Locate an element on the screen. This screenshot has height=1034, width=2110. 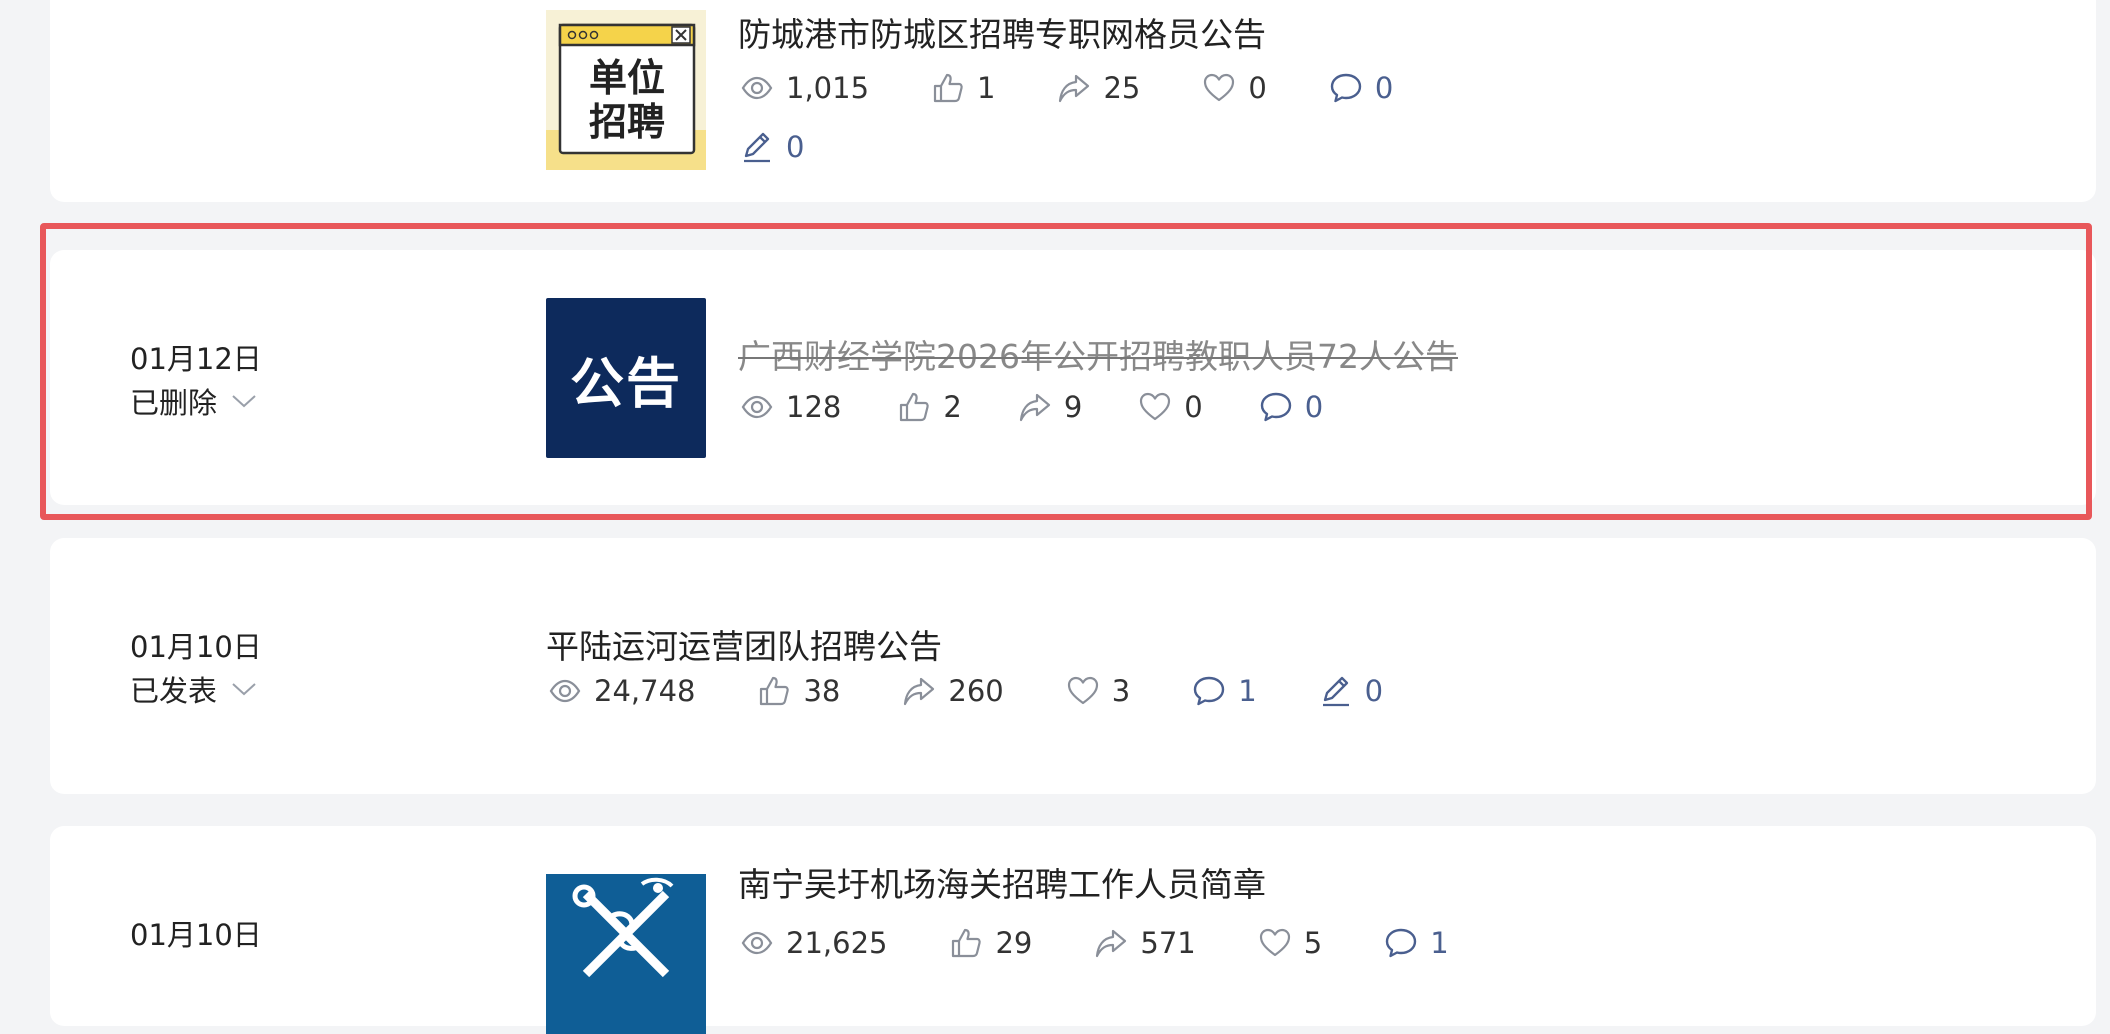
views-stat: 21,625 is located at coordinates (813, 943).